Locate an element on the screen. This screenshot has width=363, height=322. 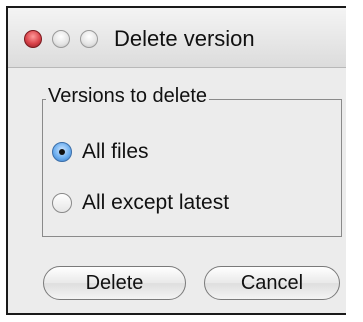
radio-option-all-except-latest: All except latest is located at coordinates (140, 203).